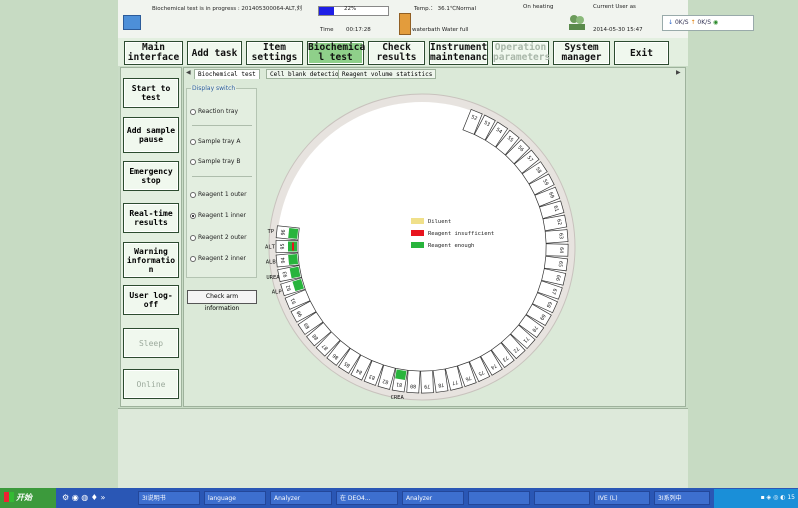 Image resolution: width=798 pixels, height=508 pixels. I want to click on tray-slot-number: 93, so click(285, 274).